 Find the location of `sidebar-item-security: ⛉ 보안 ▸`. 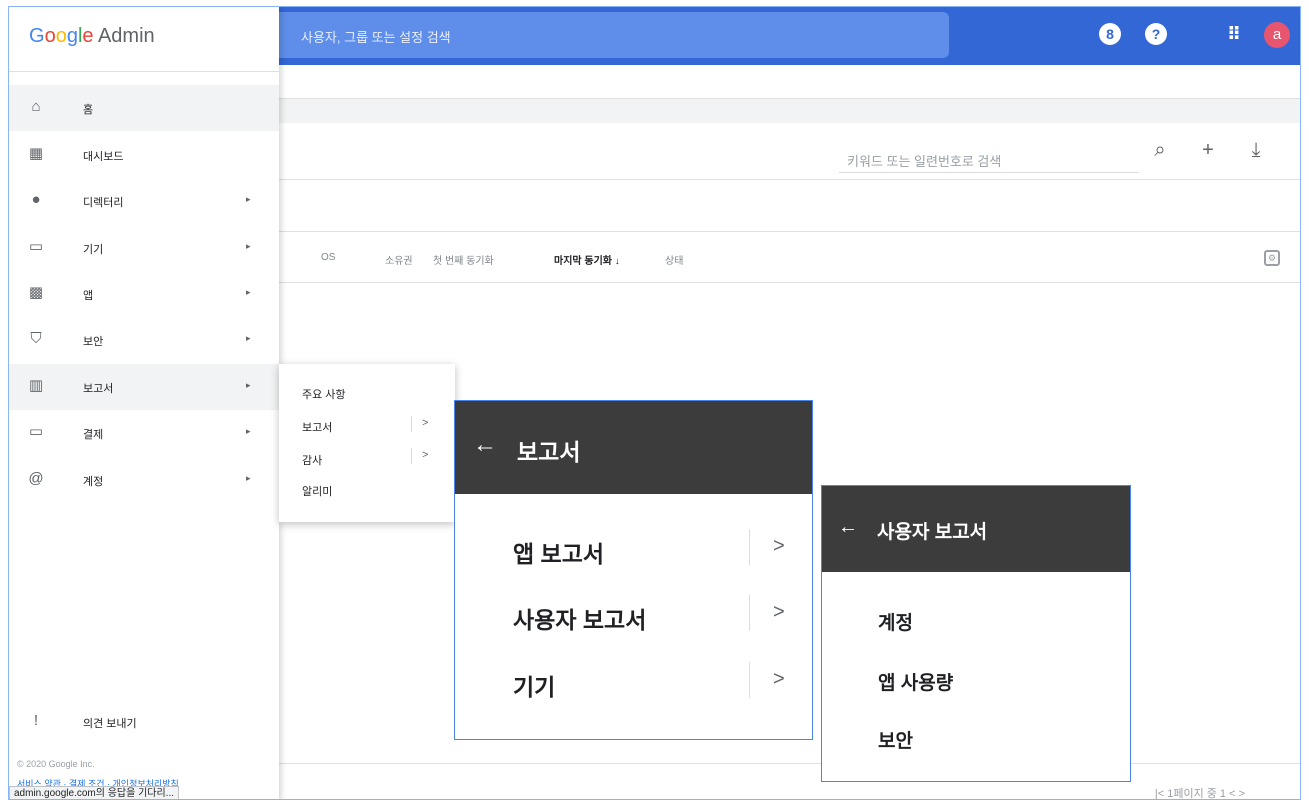

sidebar-item-security: ⛉ 보안 ▸ is located at coordinates (144, 340).